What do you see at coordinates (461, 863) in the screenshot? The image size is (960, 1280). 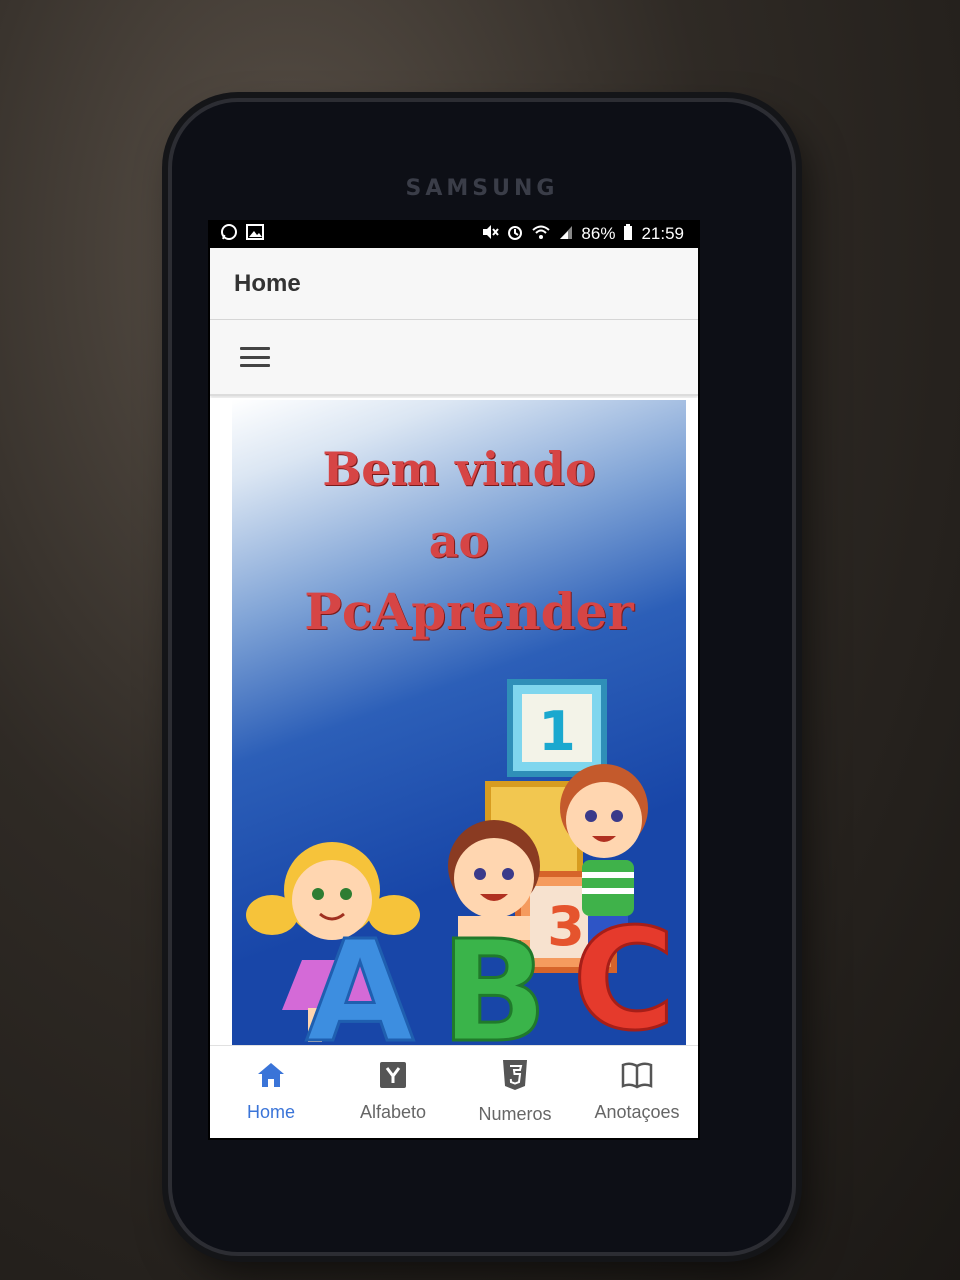 I see `kids-abc-illustration: 1 3 A B C` at bounding box center [461, 863].